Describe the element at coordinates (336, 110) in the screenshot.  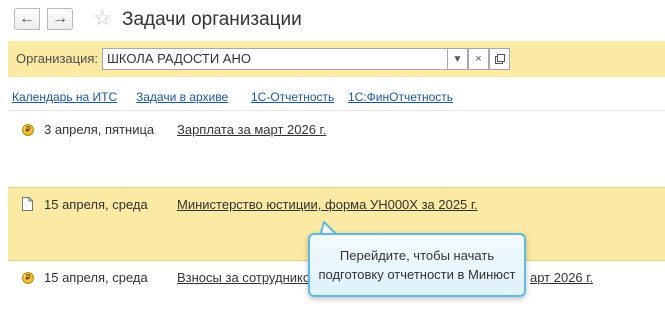
I see `divider` at that location.